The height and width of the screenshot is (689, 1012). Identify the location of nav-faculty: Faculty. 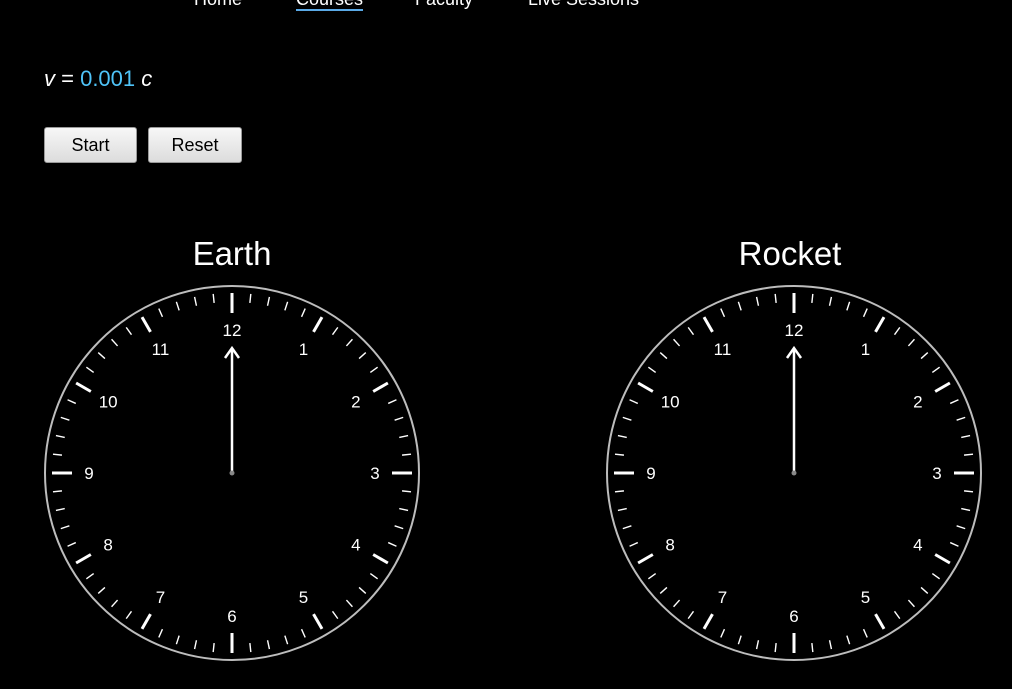
(444, 4).